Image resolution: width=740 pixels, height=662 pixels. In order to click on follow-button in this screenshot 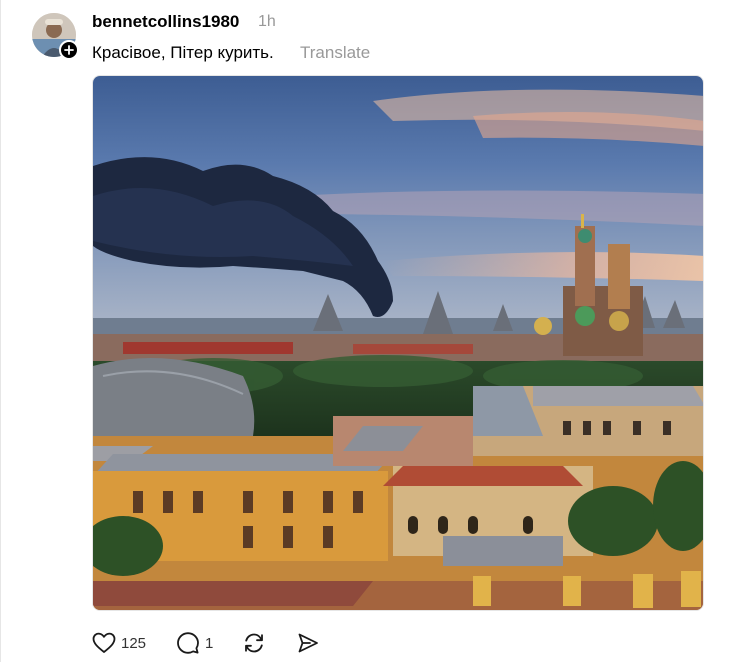, I will do `click(69, 50)`.